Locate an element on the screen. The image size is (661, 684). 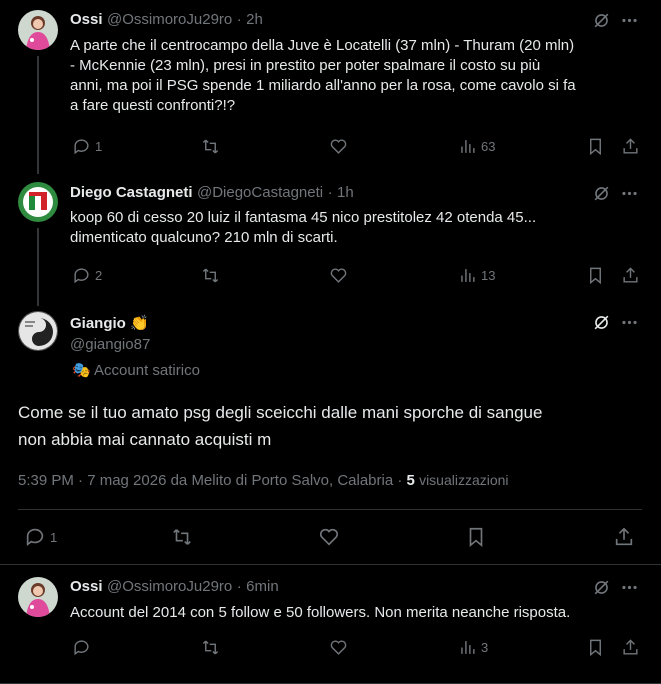
text-line: non abbia mai cannato acquisti m is located at coordinates (145, 439).